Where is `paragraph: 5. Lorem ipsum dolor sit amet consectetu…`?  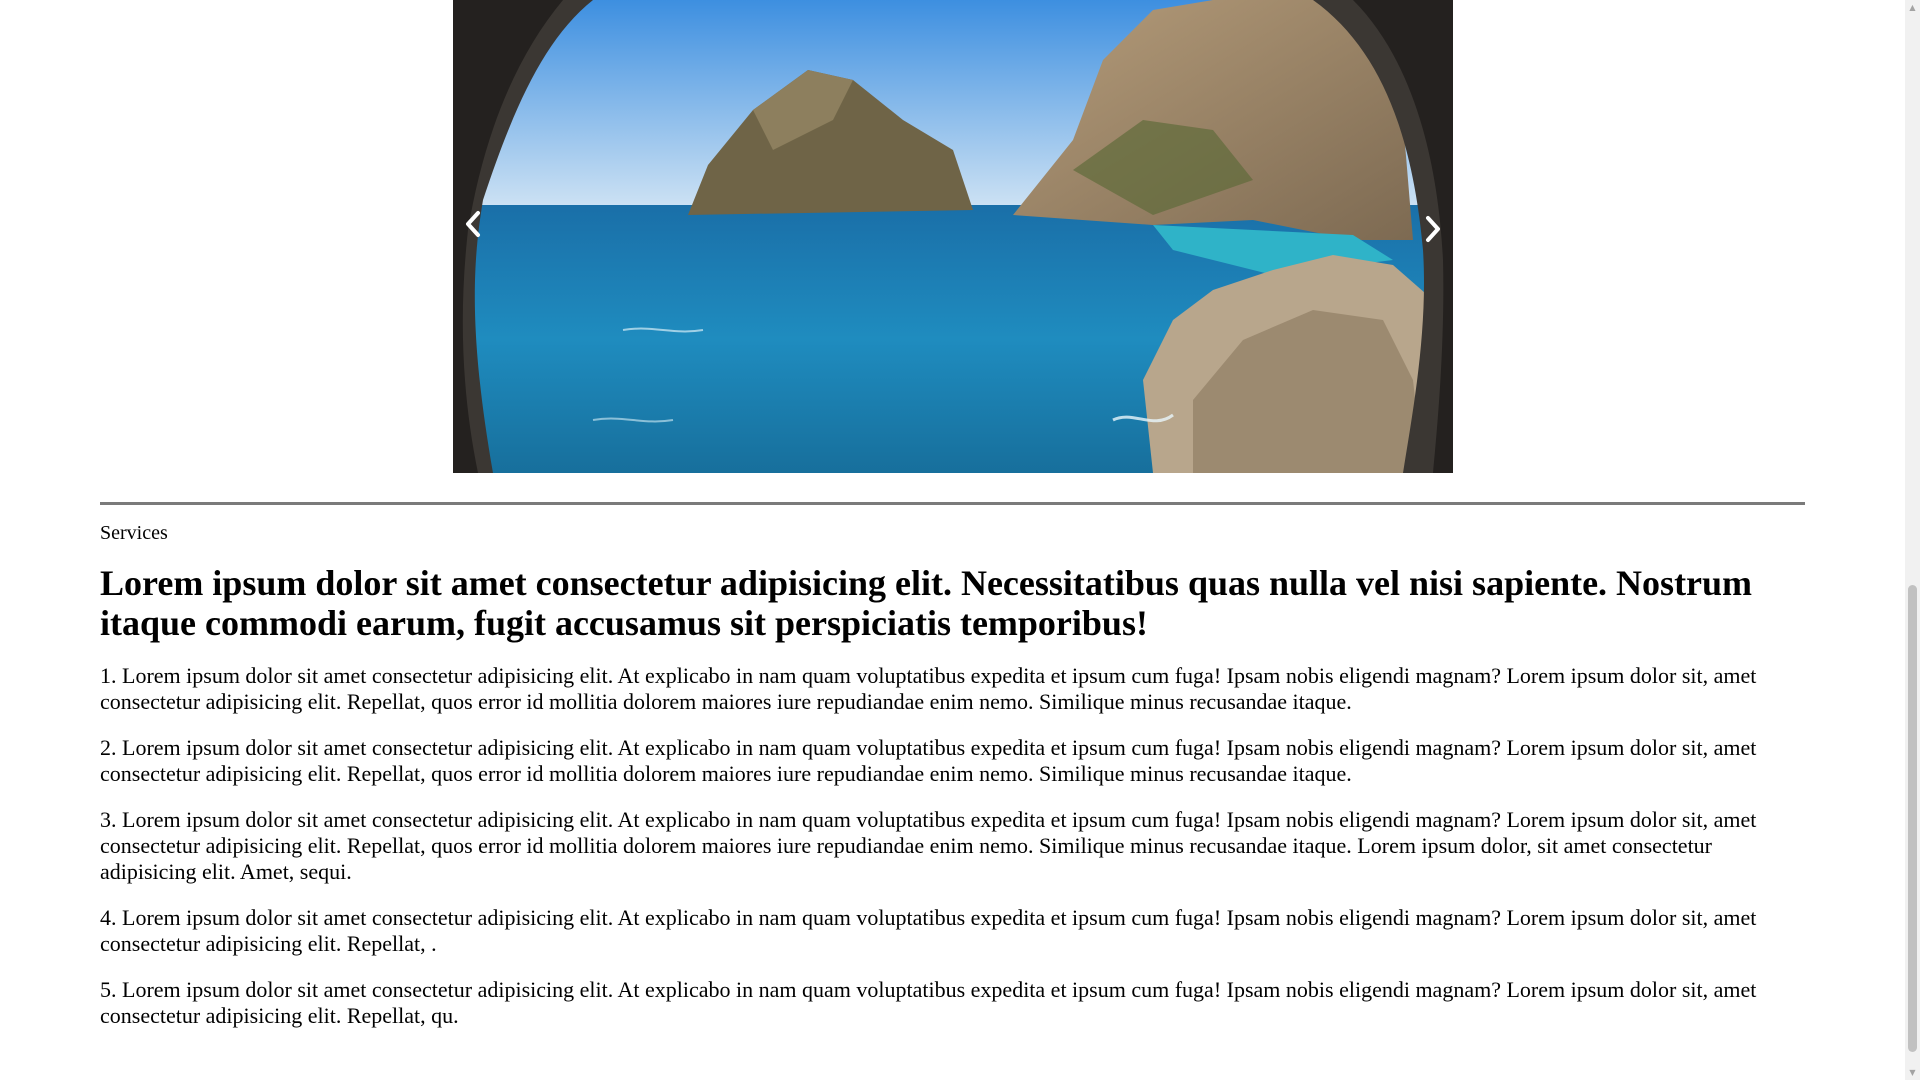
paragraph: 5. Lorem ipsum dolor sit amet consectetu… is located at coordinates (928, 1002).